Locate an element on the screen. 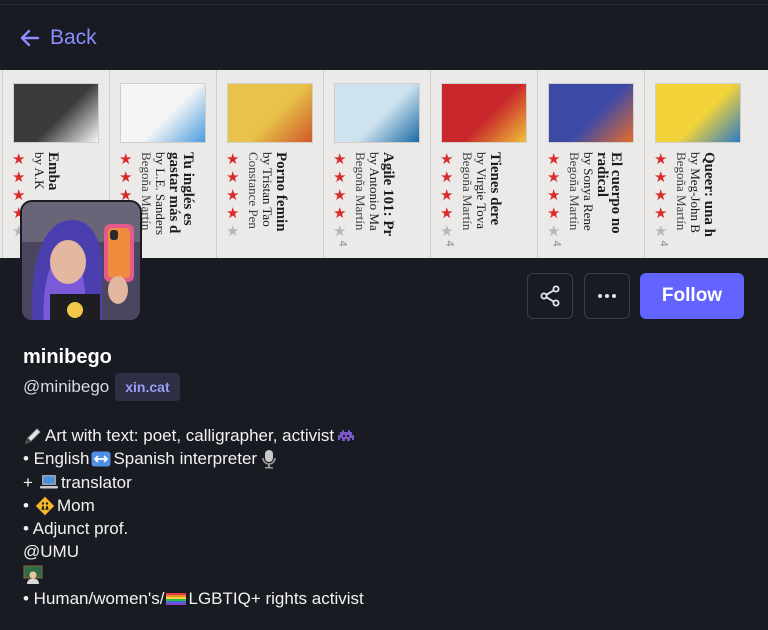 This screenshot has height=630, width=768. account-row: @minibego xin.cat is located at coordinates (101, 387).